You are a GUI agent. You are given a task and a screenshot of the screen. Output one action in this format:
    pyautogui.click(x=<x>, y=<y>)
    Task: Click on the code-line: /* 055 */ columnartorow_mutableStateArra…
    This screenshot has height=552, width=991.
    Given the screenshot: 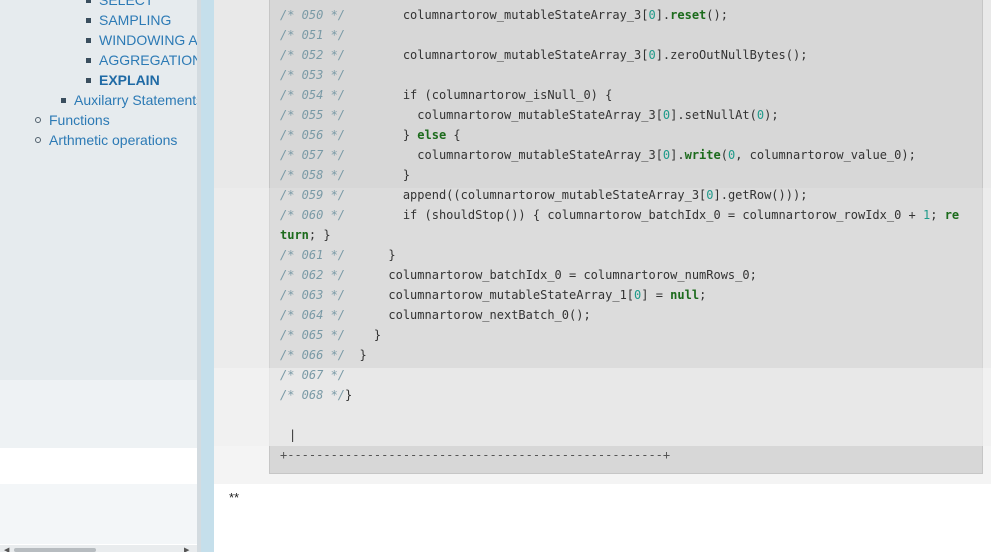 What is the action you would take?
    pyautogui.click(x=529, y=115)
    